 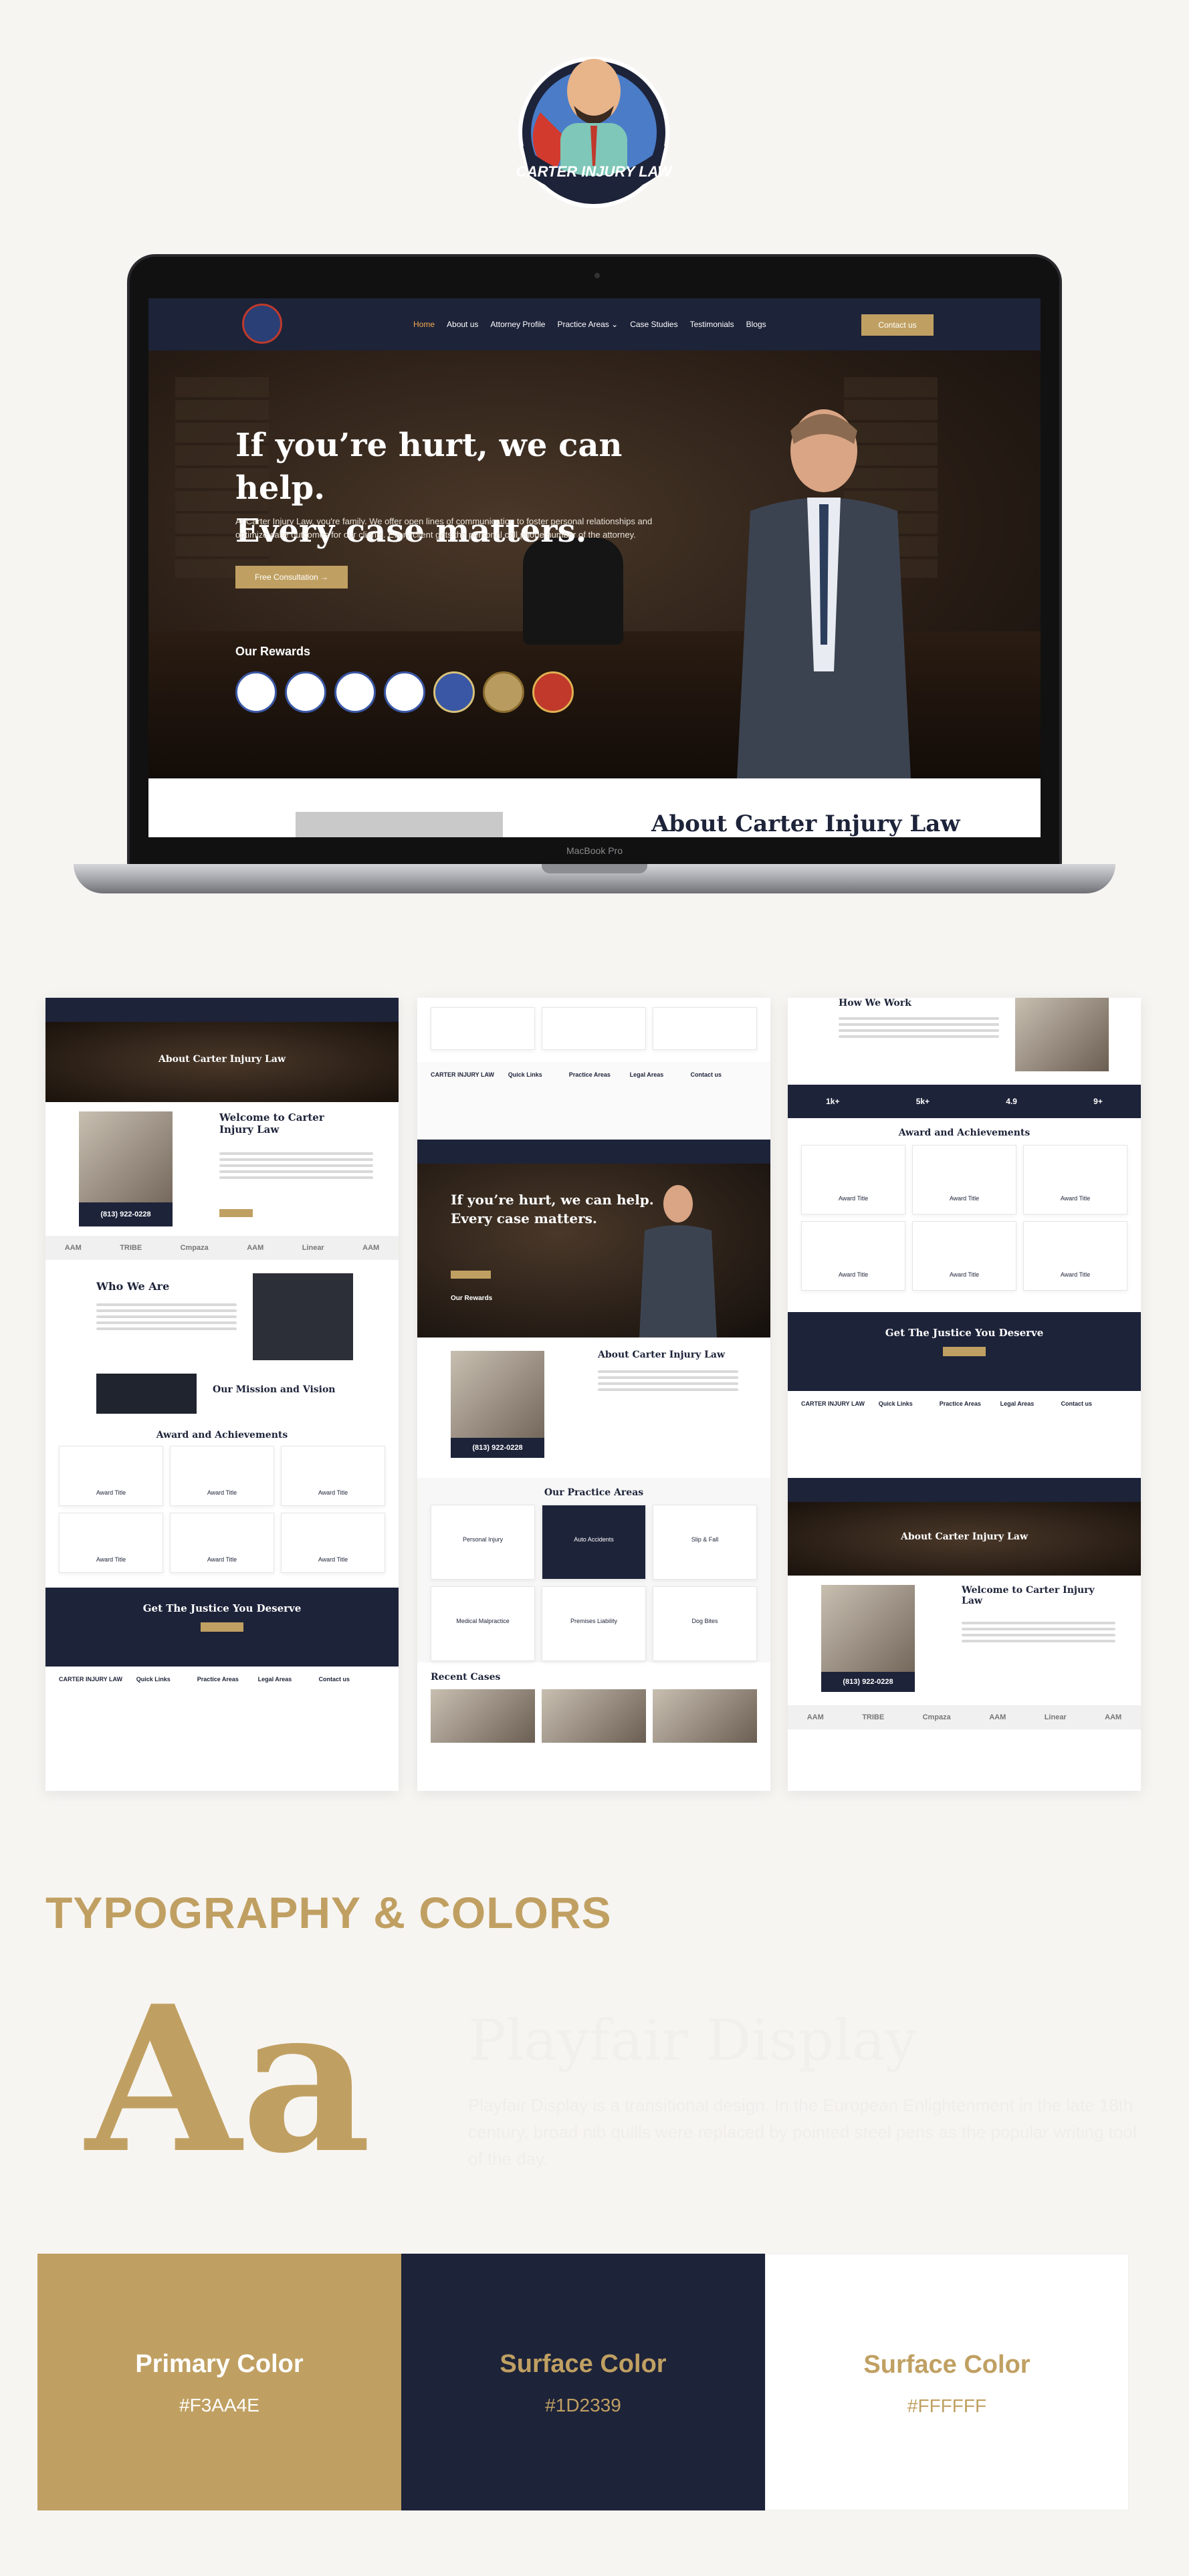 What do you see at coordinates (756, 325) in the screenshot?
I see `nav-link-blogs: Blogs` at bounding box center [756, 325].